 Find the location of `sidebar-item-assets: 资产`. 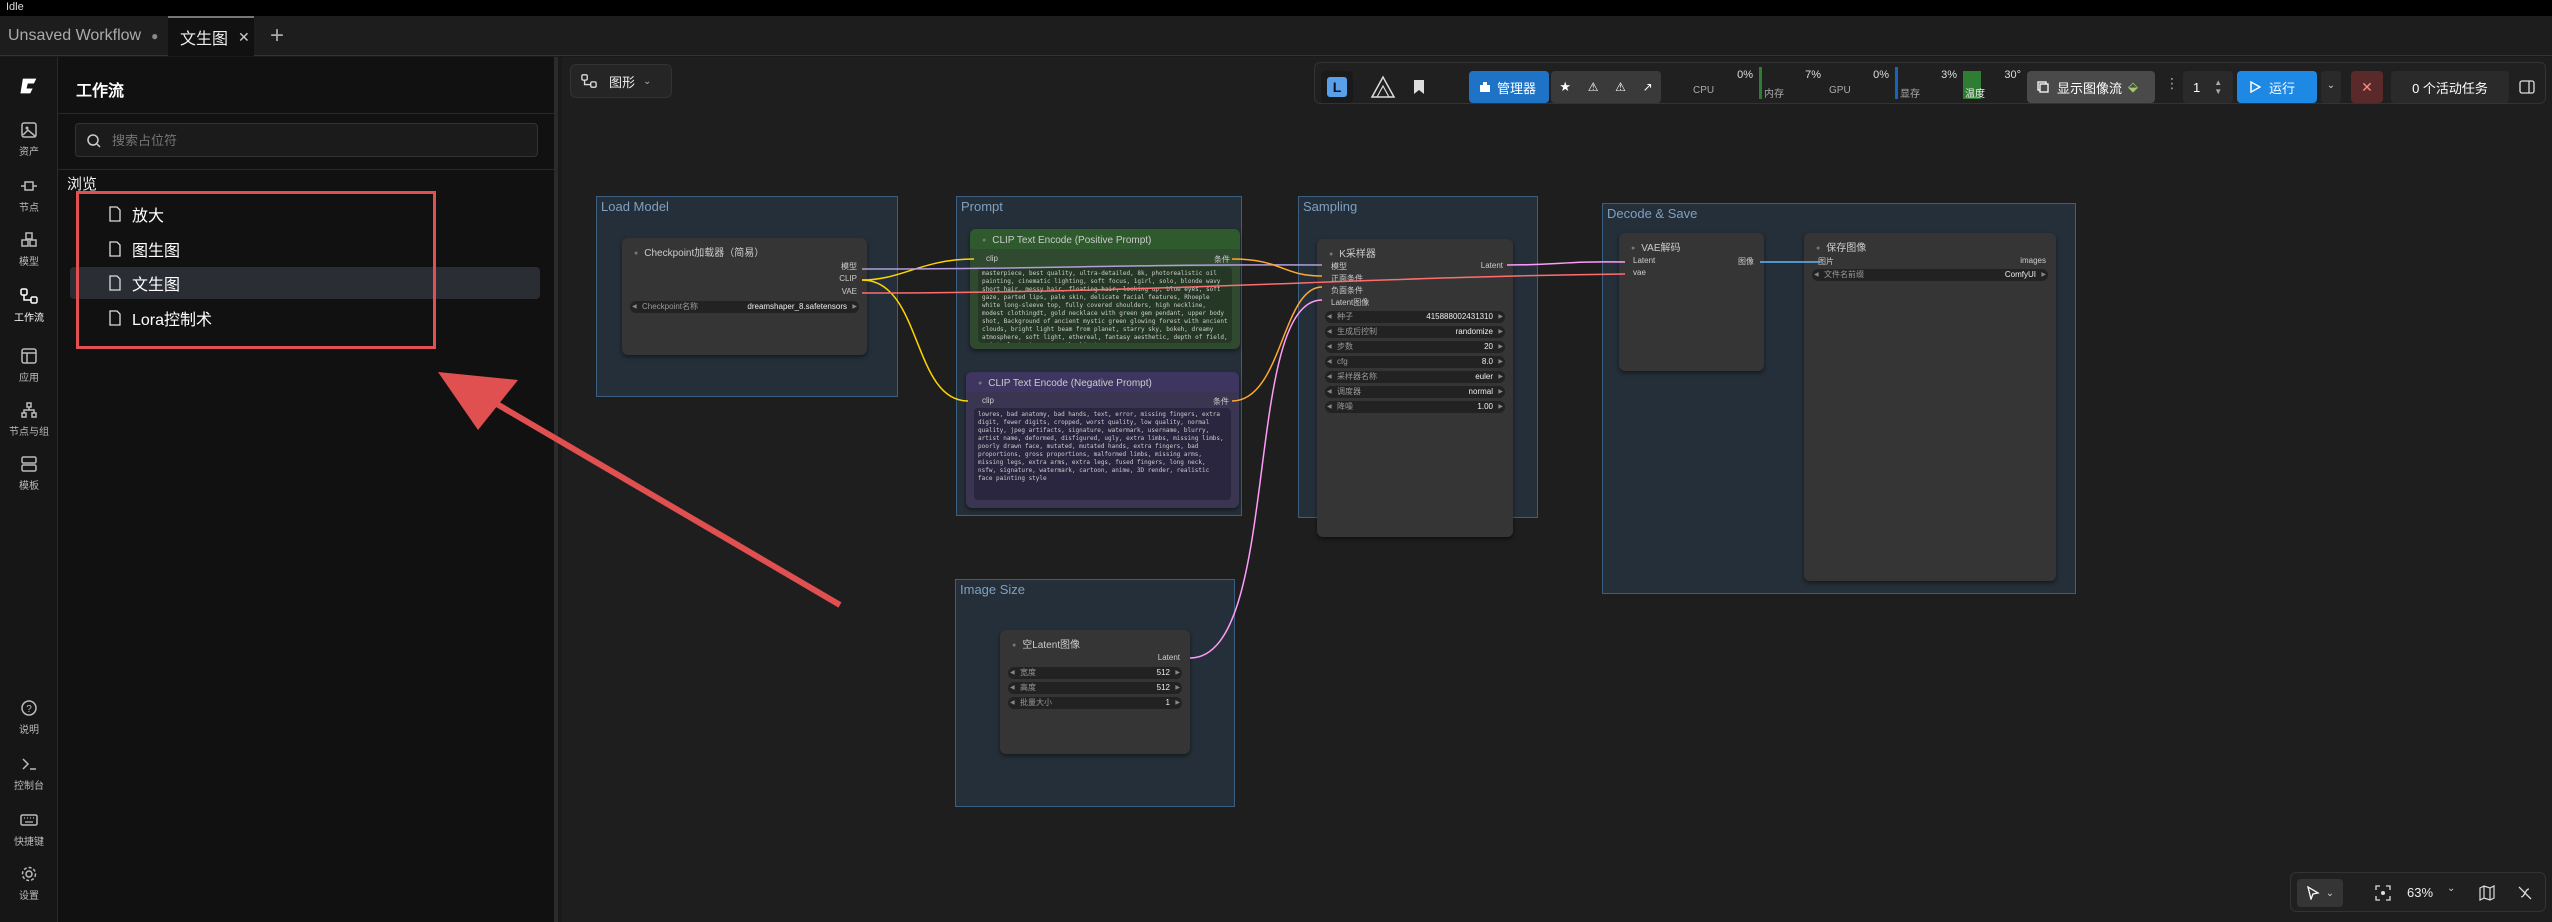

sidebar-item-assets: 资产 is located at coordinates (29, 139).